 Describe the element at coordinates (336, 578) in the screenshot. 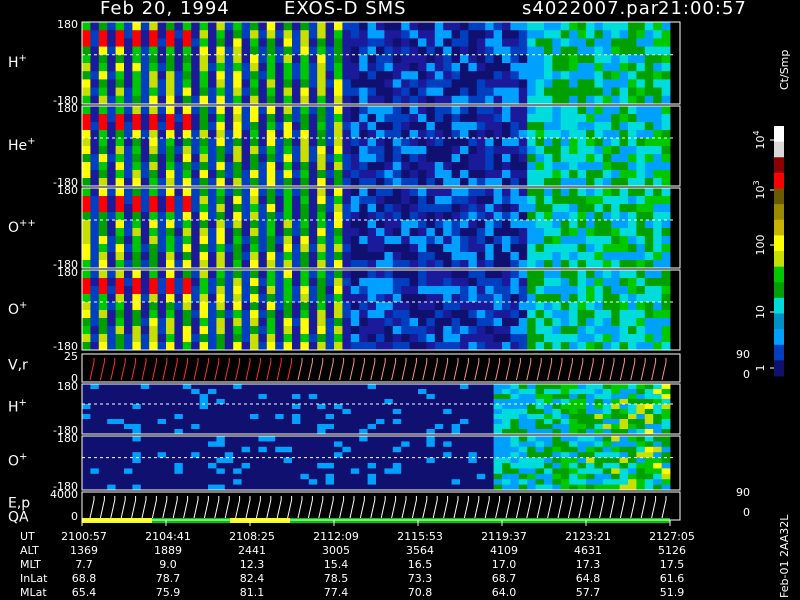

I see `footer-value: 78.5` at that location.